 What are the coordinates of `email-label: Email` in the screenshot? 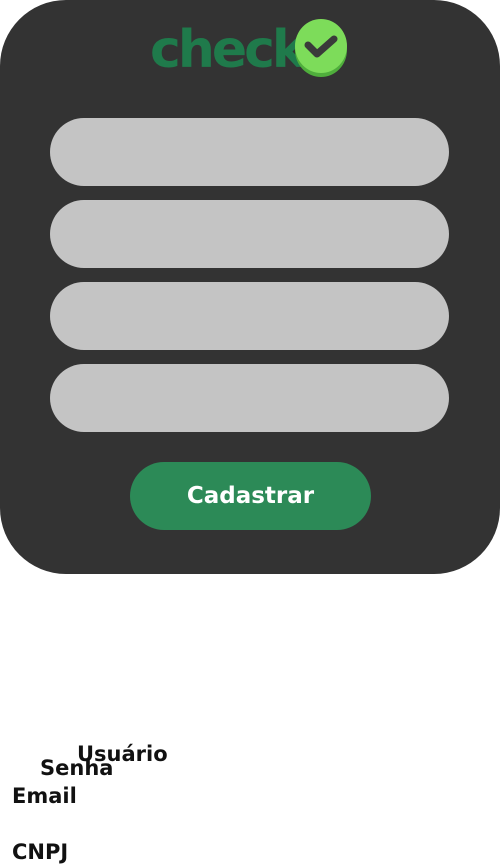 It's located at (44, 796).